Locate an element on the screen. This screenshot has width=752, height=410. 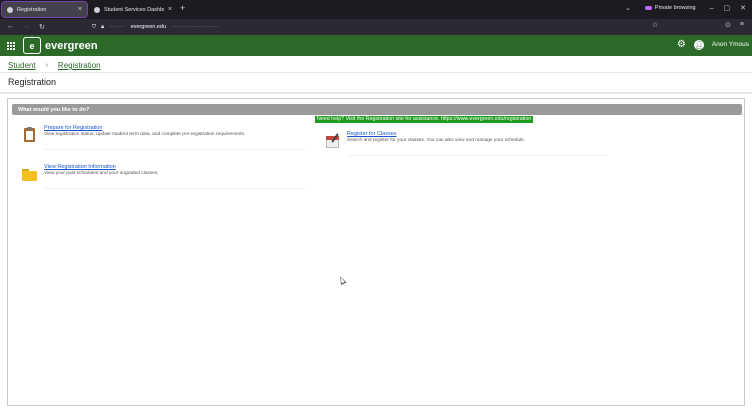
brand-name: evergreen is located at coordinates (71, 45).